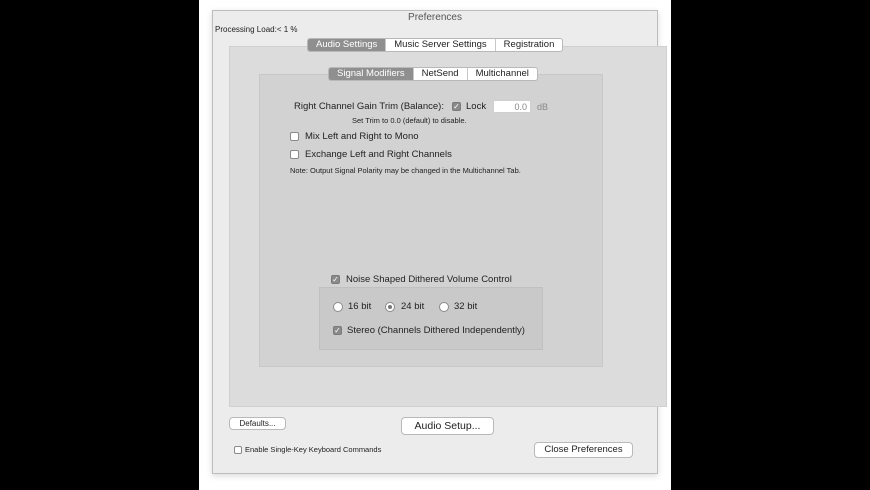 This screenshot has width=870, height=490. Describe the element at coordinates (390, 307) in the screenshot. I see `radio-24-bit` at that location.